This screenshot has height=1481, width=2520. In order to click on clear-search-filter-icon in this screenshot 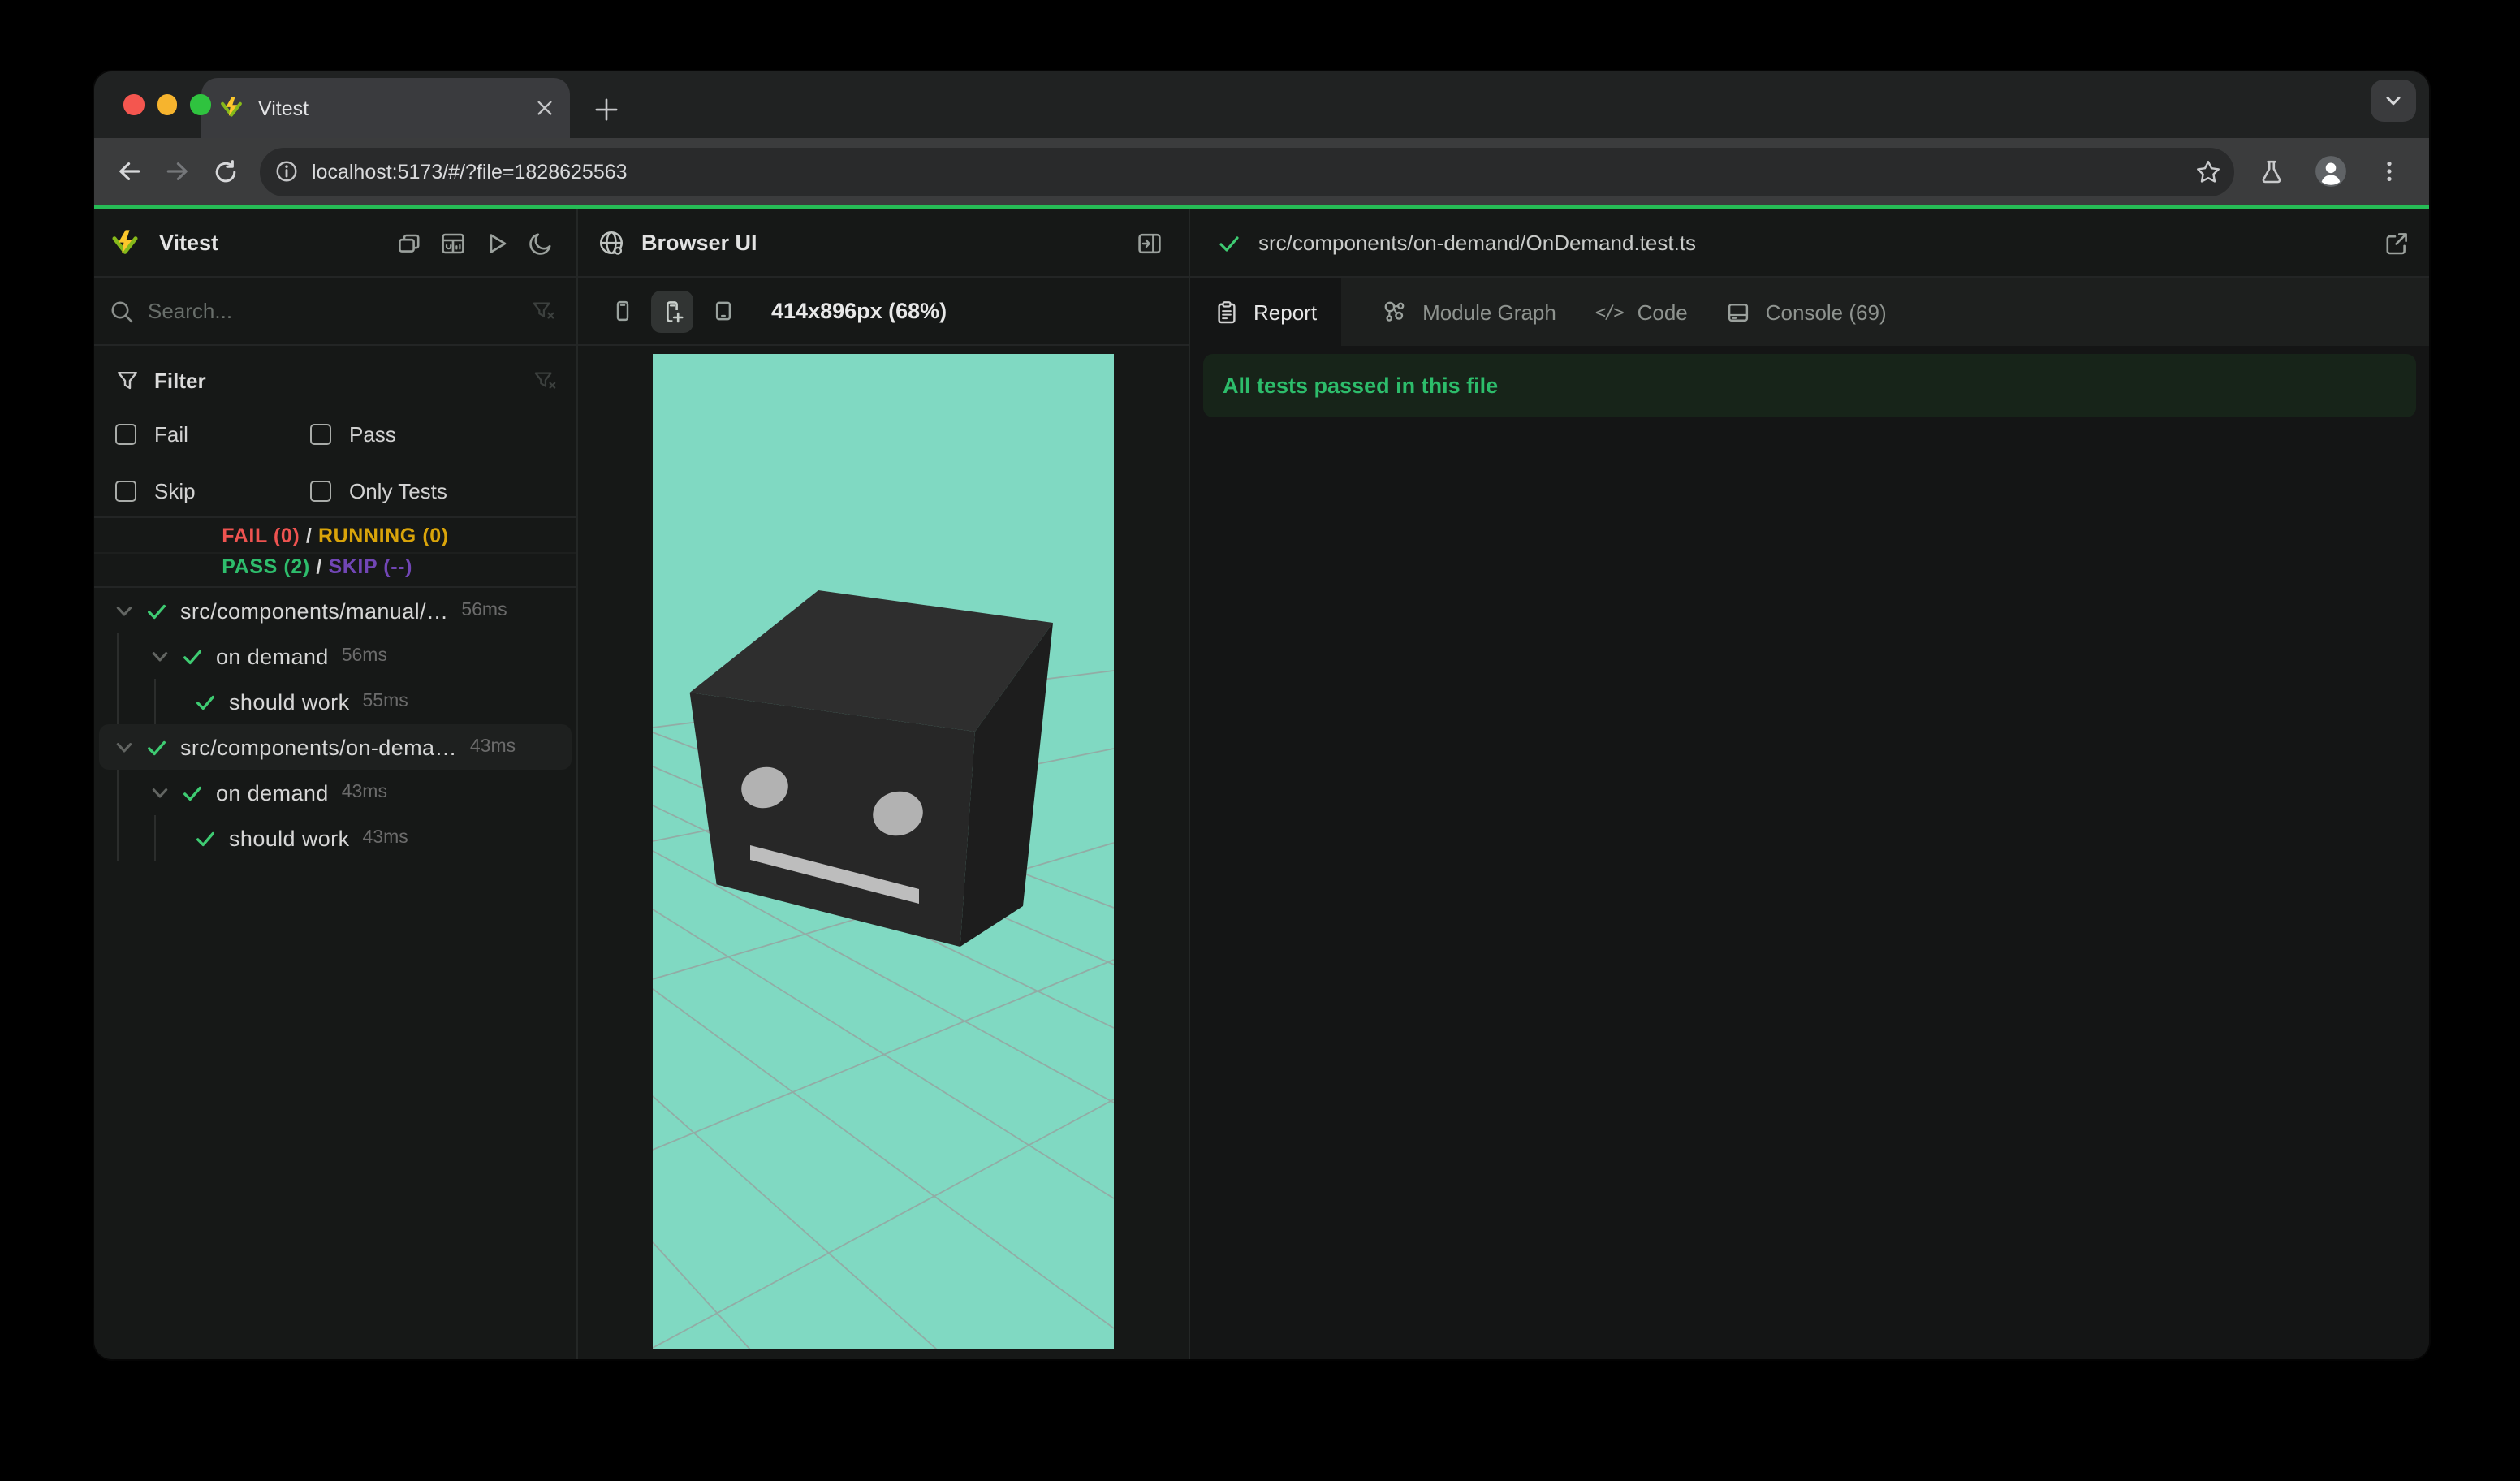, I will do `click(543, 311)`.